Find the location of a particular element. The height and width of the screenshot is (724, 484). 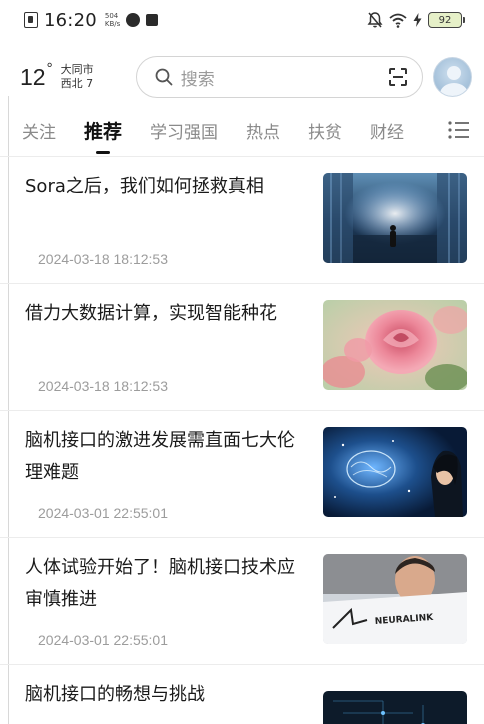

news-title: 脑机接口的激进发展需直面七大伦理难题 is located at coordinates (164, 457).